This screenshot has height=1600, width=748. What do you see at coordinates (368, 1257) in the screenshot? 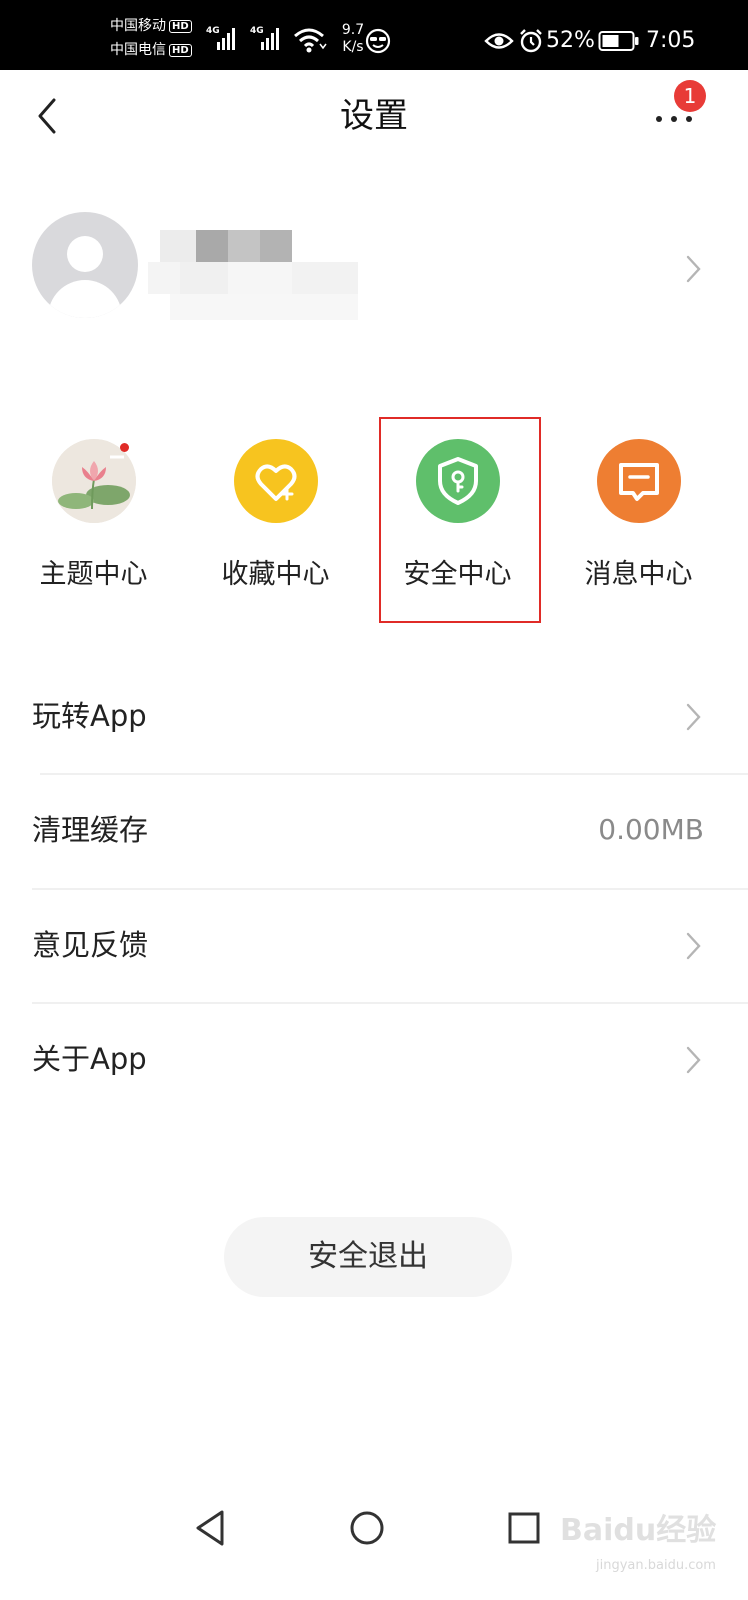
I see `logout-button: 安全退出` at bounding box center [368, 1257].